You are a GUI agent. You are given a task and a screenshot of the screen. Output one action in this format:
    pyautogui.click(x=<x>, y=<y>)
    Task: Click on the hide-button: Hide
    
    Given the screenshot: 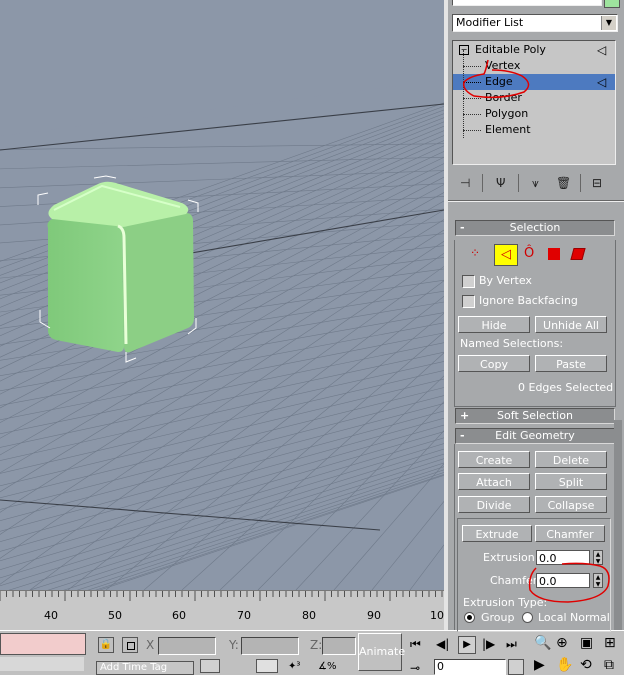 What is the action you would take?
    pyautogui.click(x=494, y=324)
    